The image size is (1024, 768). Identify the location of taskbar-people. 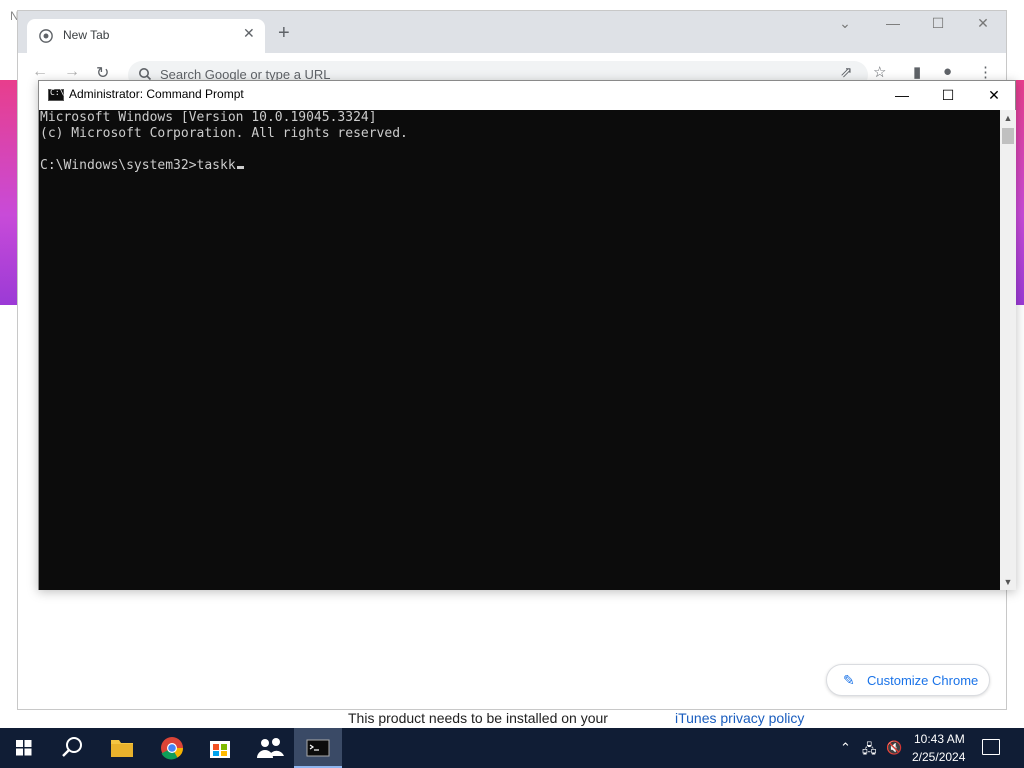
(270, 748).